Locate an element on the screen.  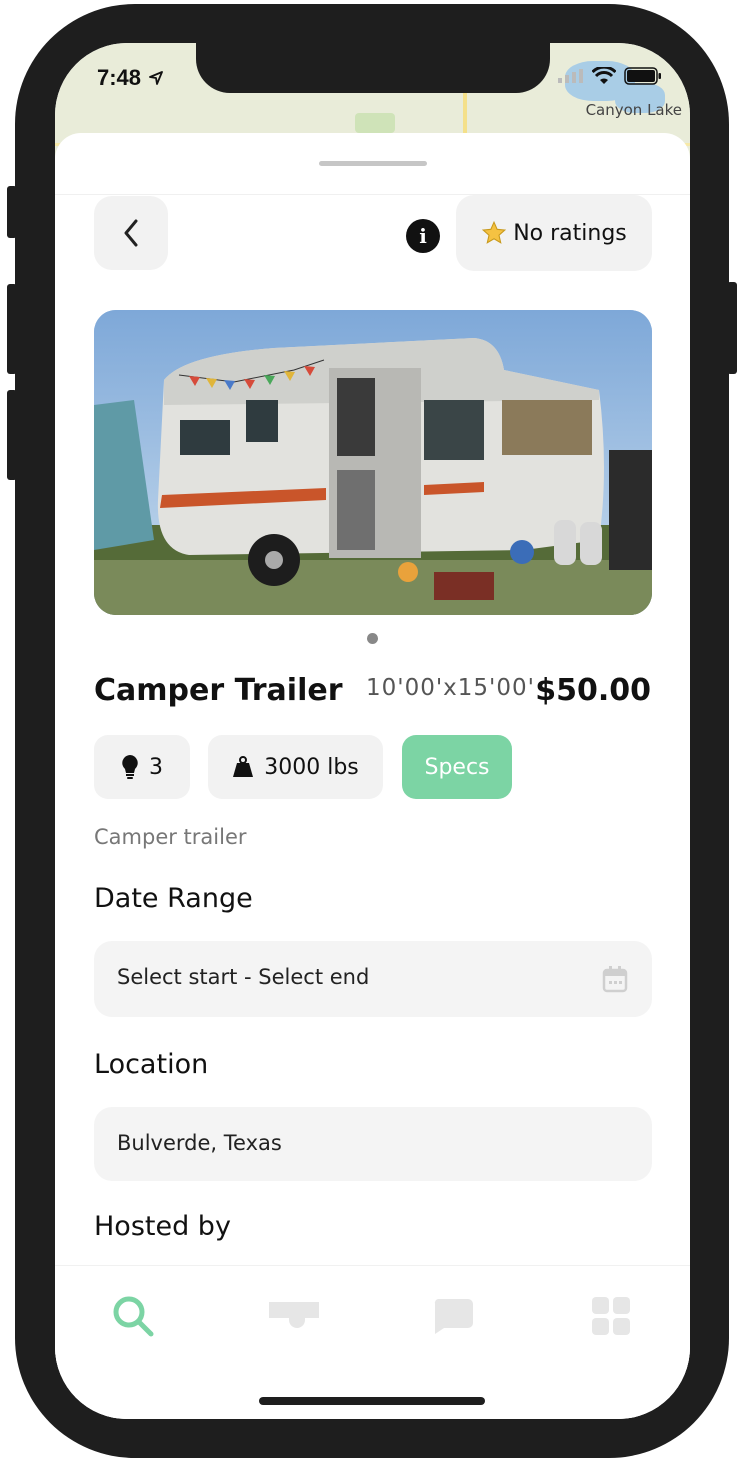
back-button is located at coordinates (131, 233).